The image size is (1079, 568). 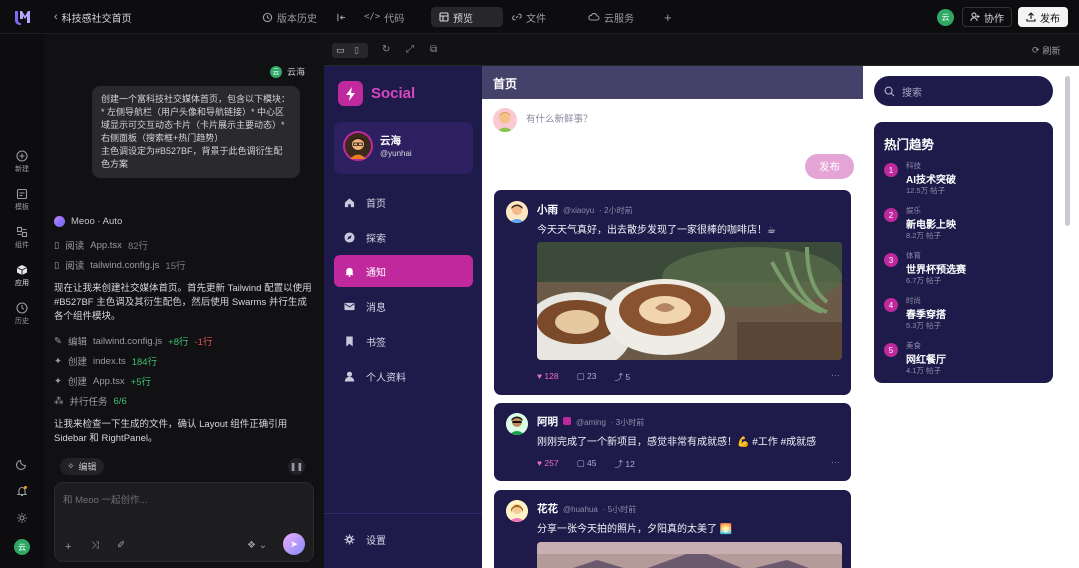 I want to click on rail-item-new: 新建, so click(x=22, y=162).